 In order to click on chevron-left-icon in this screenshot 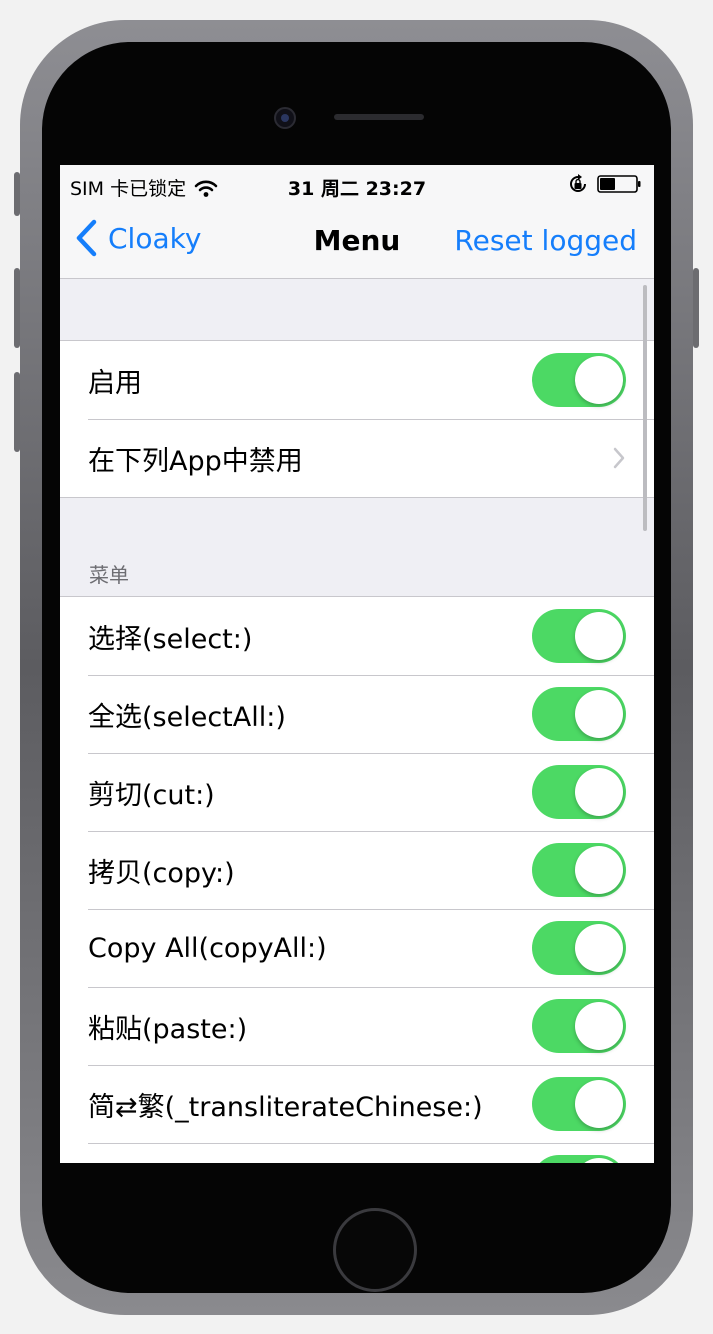, I will do `click(86, 238)`.